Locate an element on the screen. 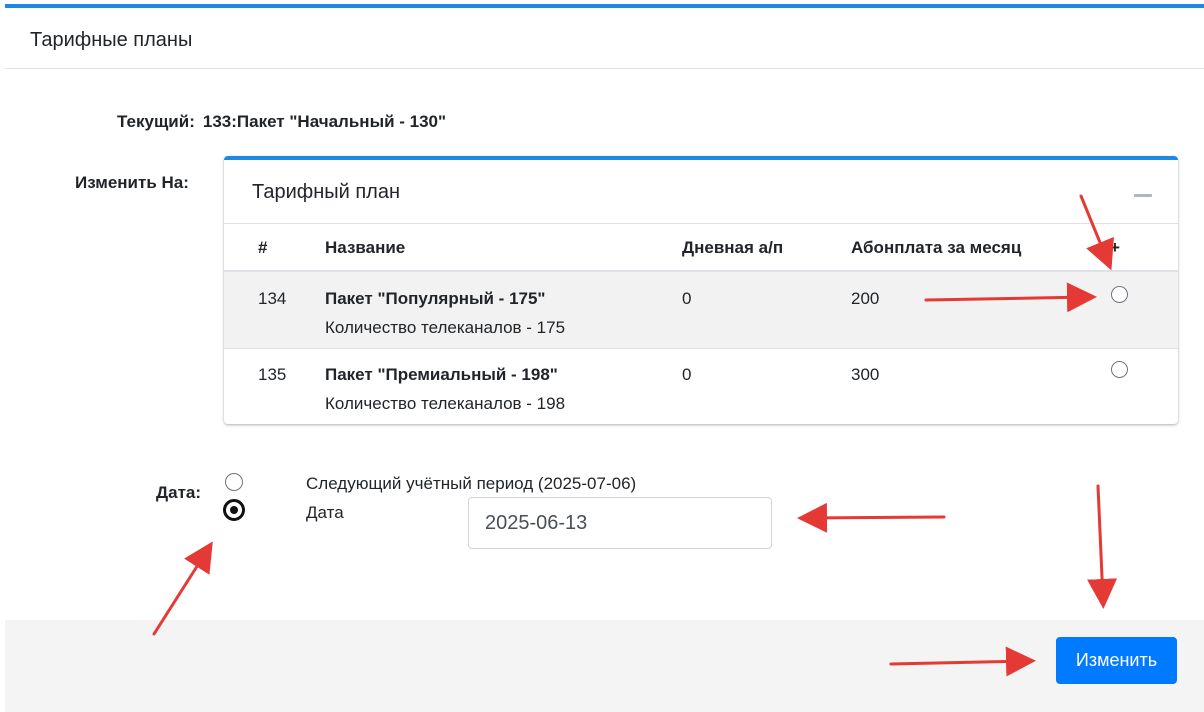  plan-id: 134 is located at coordinates (272, 298).